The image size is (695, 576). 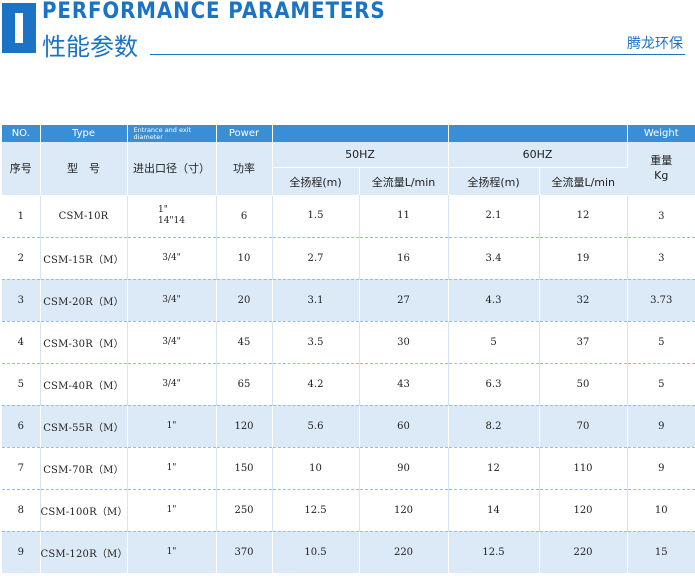 What do you see at coordinates (347, 35) in the screenshot?
I see `page-header: PERFORMANCE PARAMETERS 性能参数 腾龙环保` at bounding box center [347, 35].